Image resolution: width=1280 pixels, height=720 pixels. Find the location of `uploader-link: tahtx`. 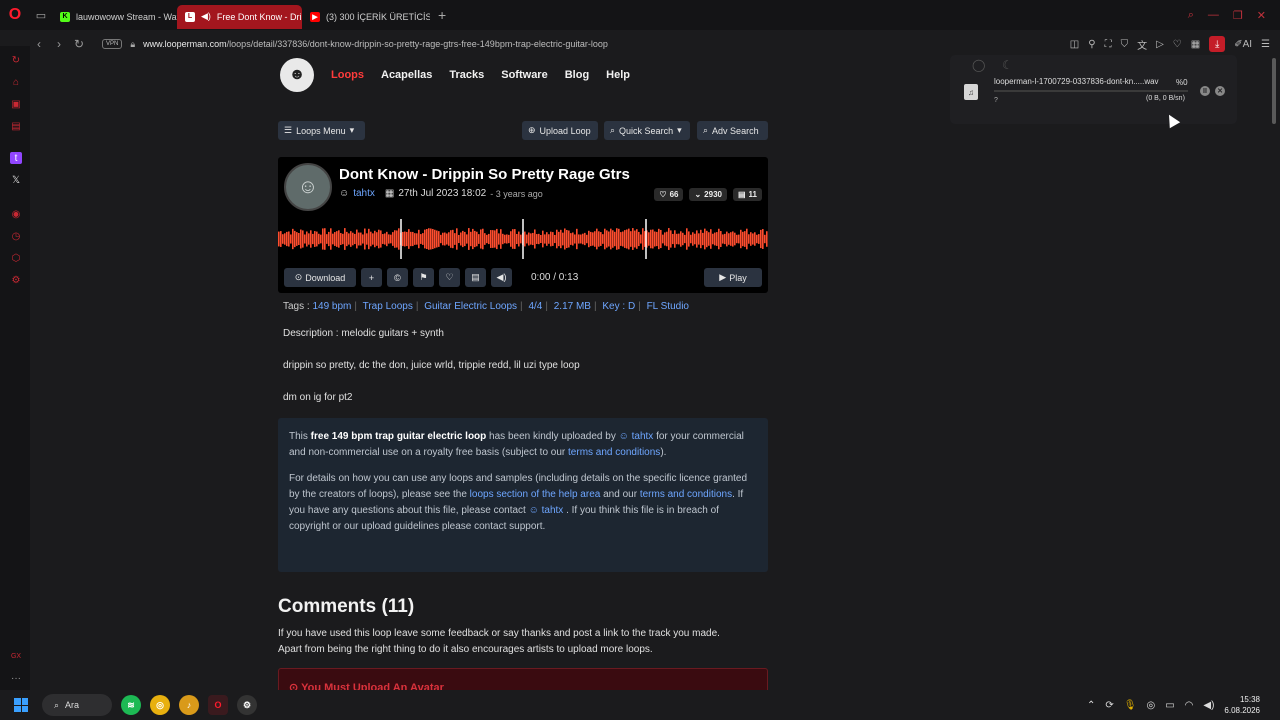

uploader-link: tahtx is located at coordinates (364, 193).